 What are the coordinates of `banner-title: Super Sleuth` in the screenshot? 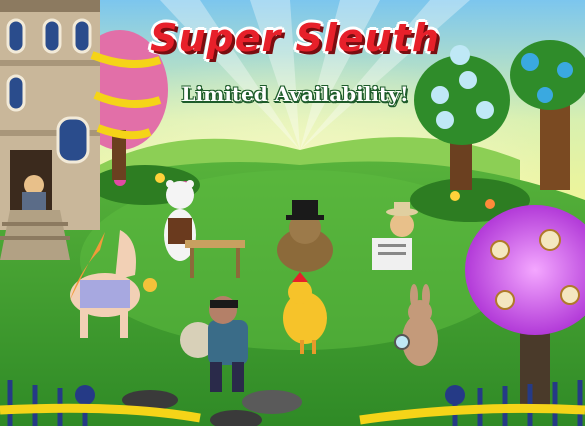 It's located at (295, 38).